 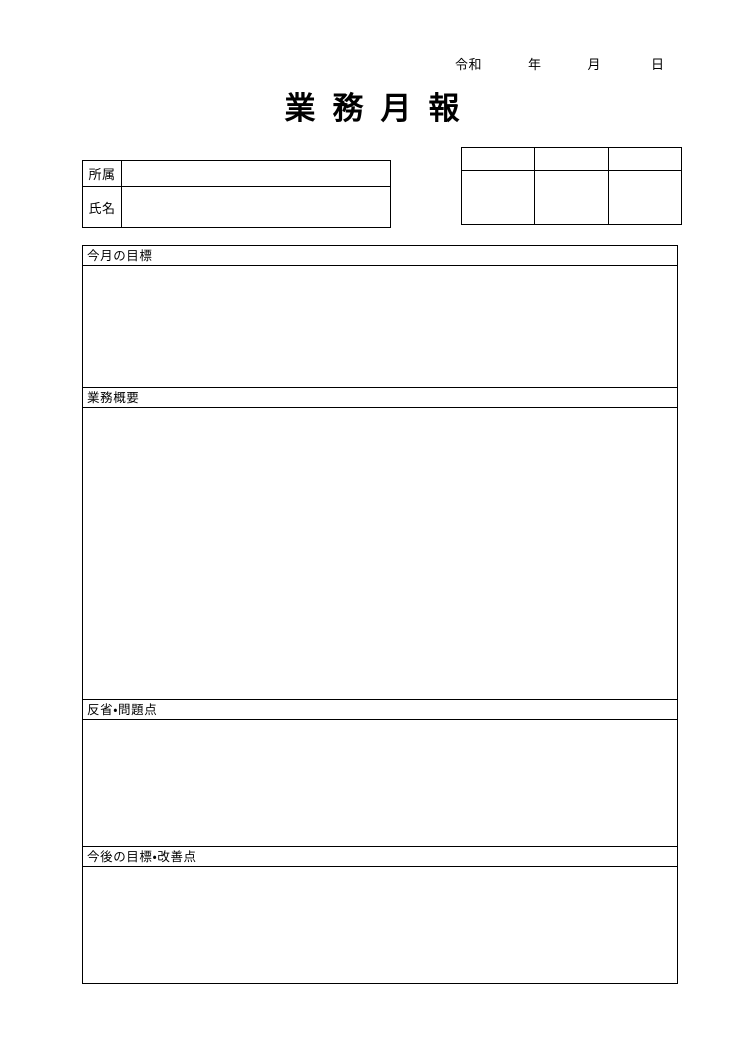 What do you see at coordinates (380, 710) in the screenshot?
I see `section-header-reflection-issues: 反省・問題点` at bounding box center [380, 710].